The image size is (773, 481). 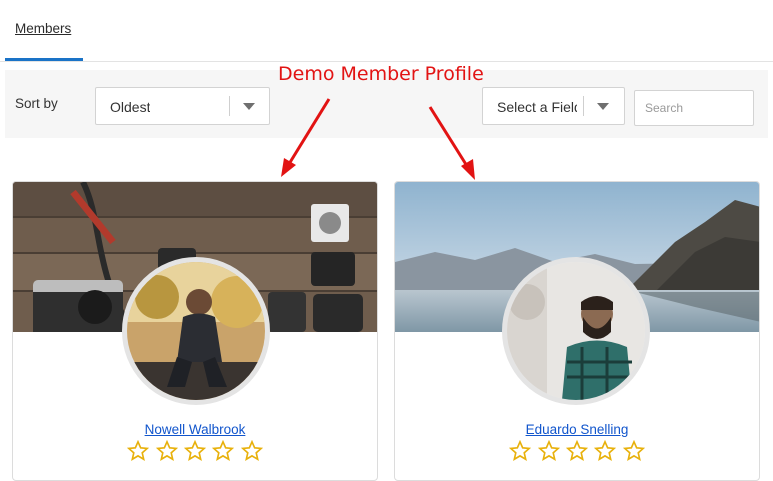 I want to click on annotation-arrowhead-left, so click(x=288, y=167).